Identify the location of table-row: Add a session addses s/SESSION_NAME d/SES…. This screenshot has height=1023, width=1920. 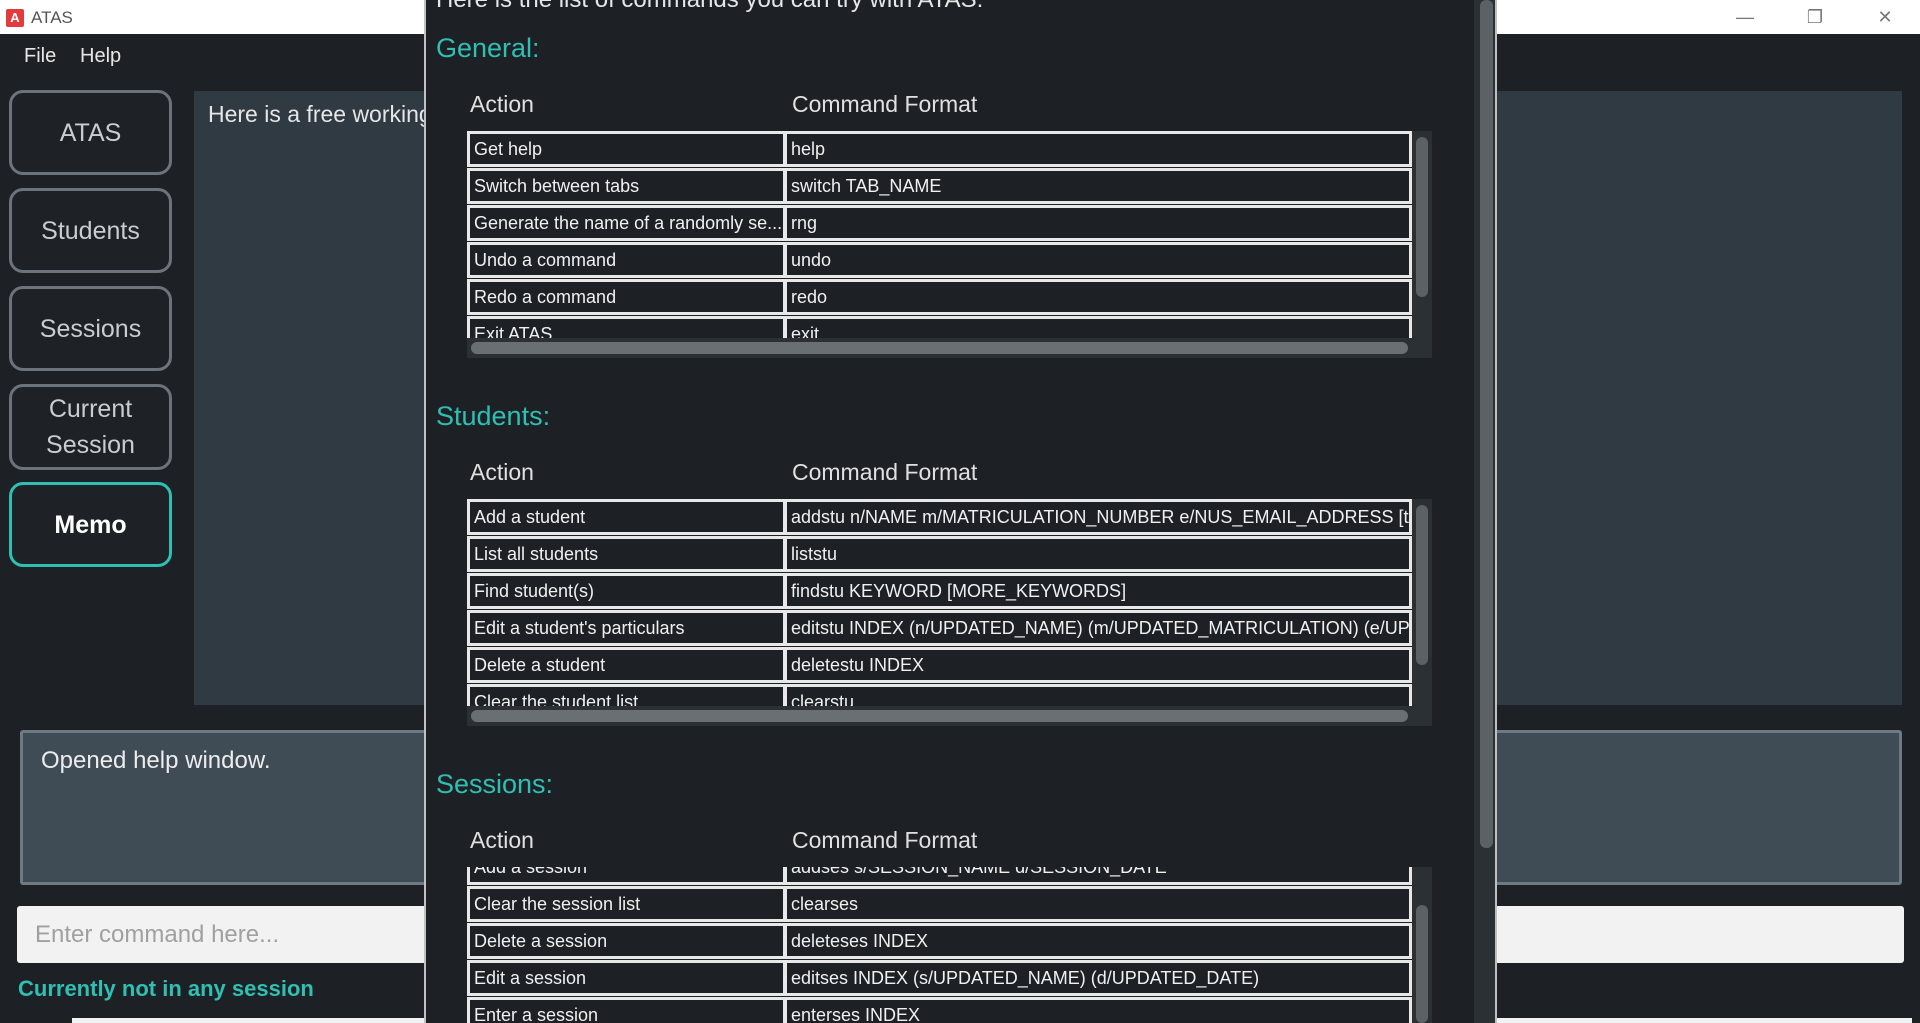
(939, 877).